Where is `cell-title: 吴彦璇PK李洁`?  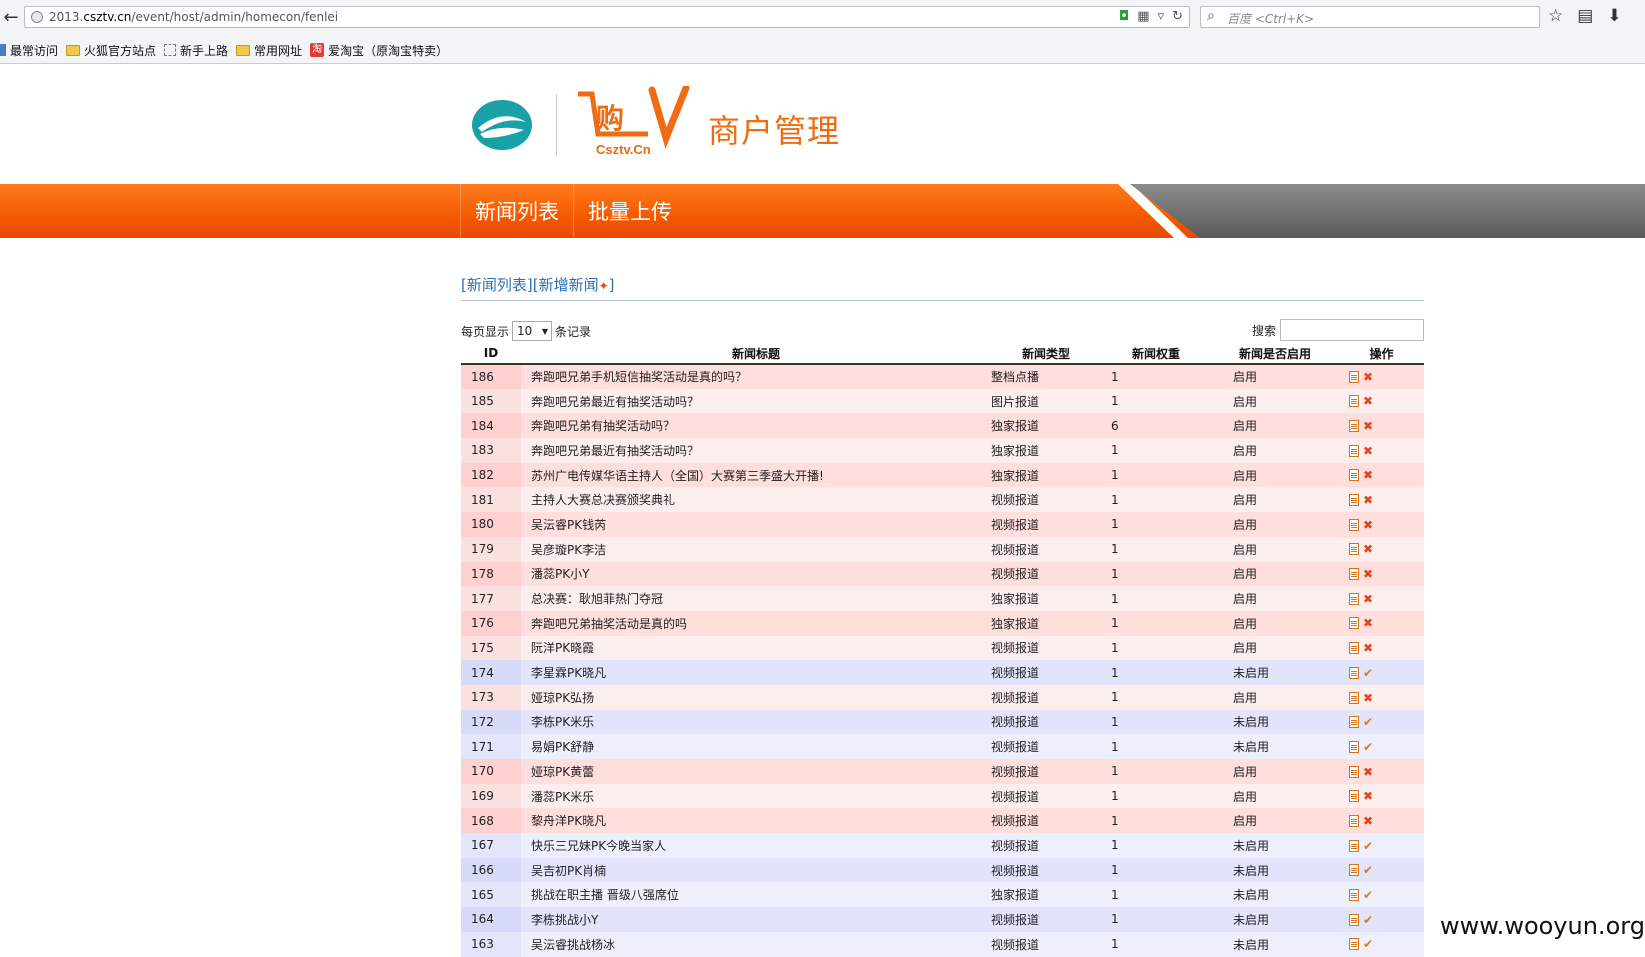
cell-title: 吴彦璇PK李洁 is located at coordinates (756, 549).